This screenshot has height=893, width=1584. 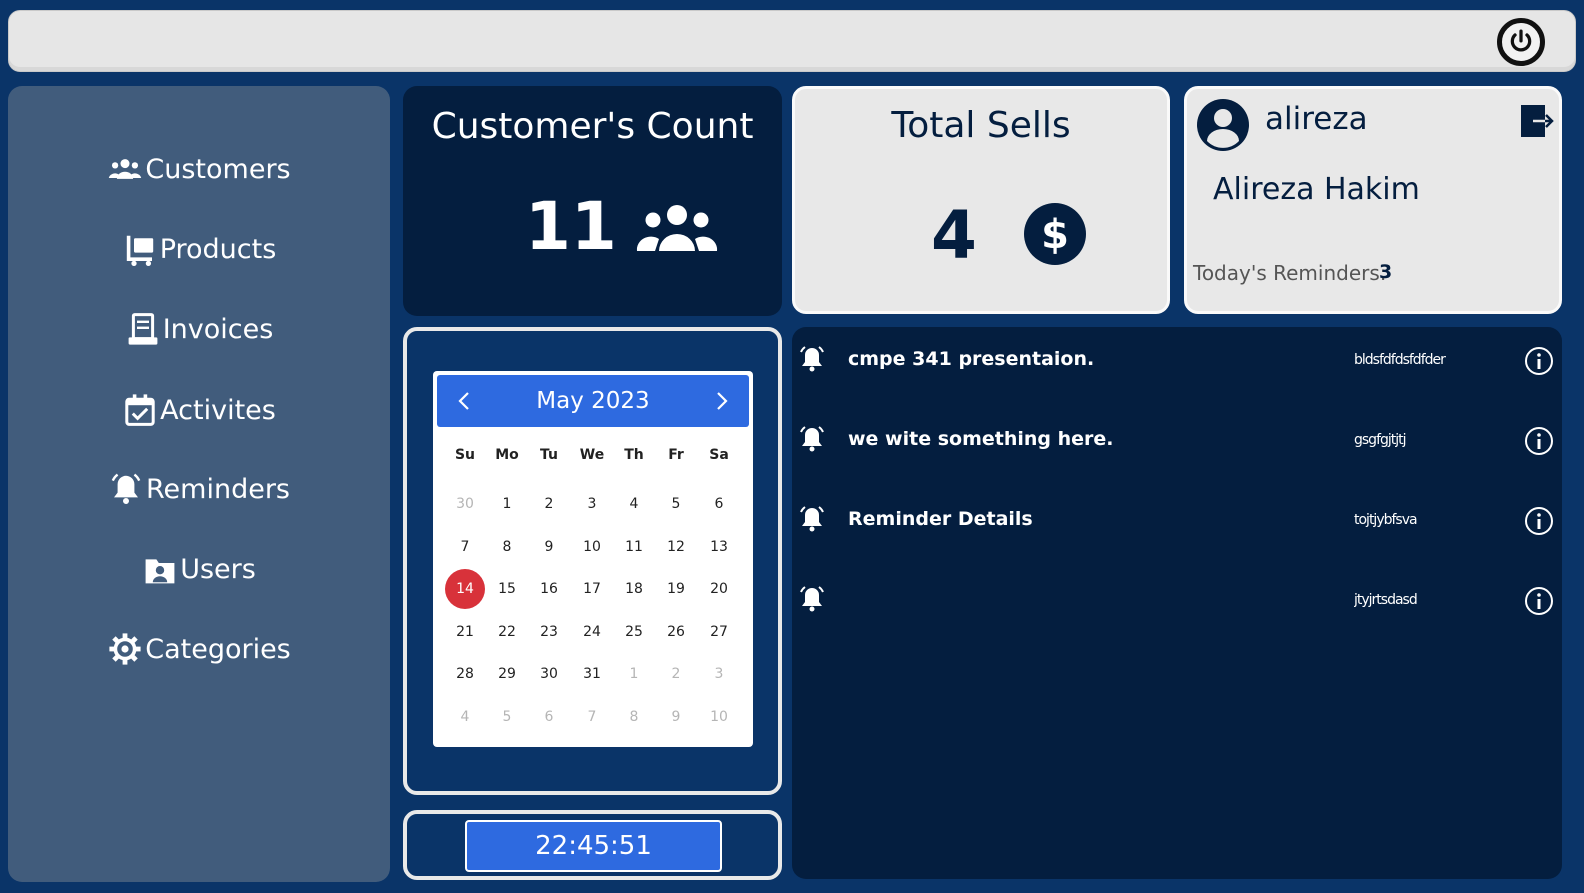 I want to click on calendar-day: 14, so click(x=465, y=589).